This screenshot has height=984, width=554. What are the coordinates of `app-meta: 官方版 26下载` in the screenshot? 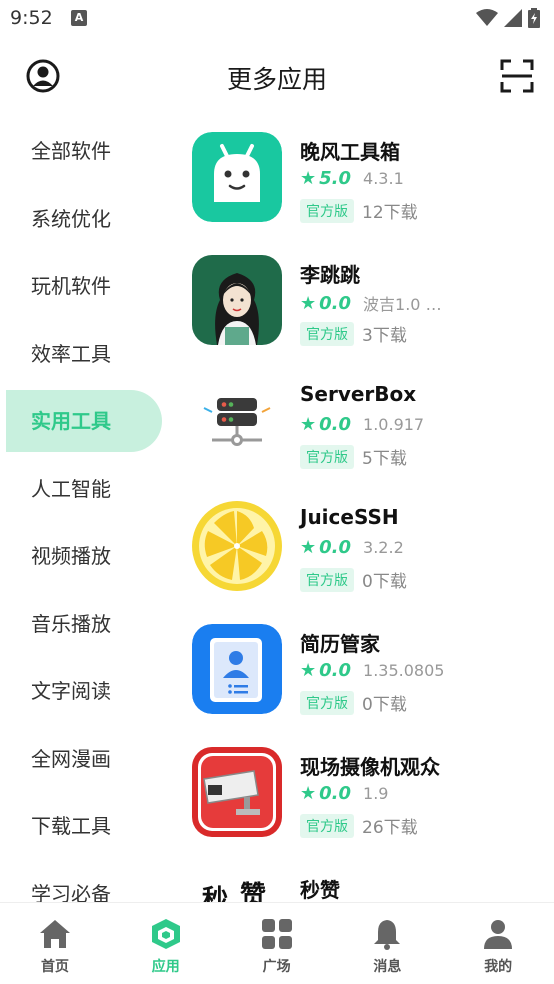 It's located at (359, 825).